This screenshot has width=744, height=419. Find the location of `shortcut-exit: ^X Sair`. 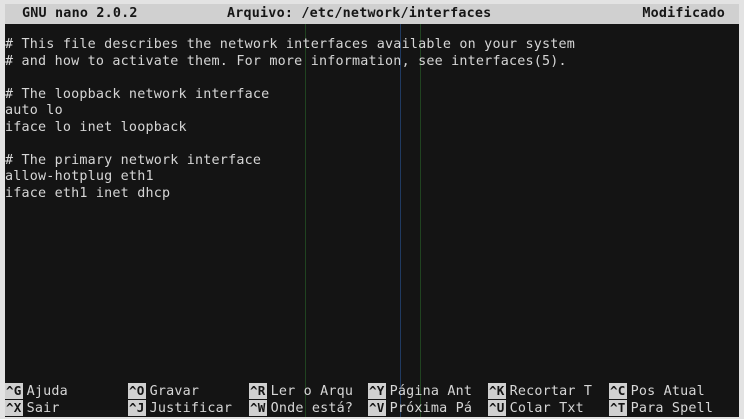

shortcut-exit: ^X Sair is located at coordinates (32, 408).